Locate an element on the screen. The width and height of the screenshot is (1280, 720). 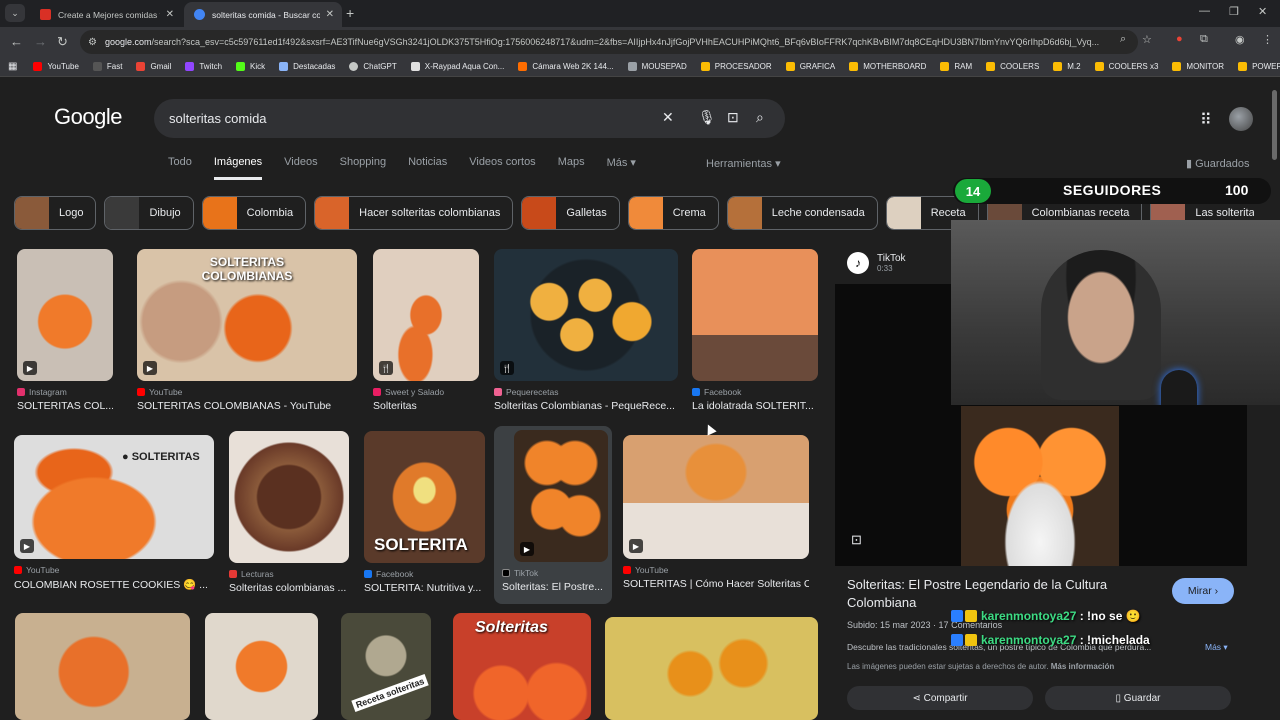
tab-imagenes: Imágenes is located at coordinates (238, 168).